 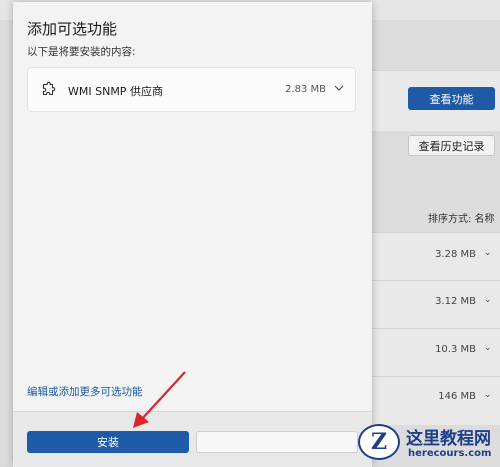 I want to click on feature-item: WMI SNMP 供应商 2.83 MB, so click(x=191, y=89).